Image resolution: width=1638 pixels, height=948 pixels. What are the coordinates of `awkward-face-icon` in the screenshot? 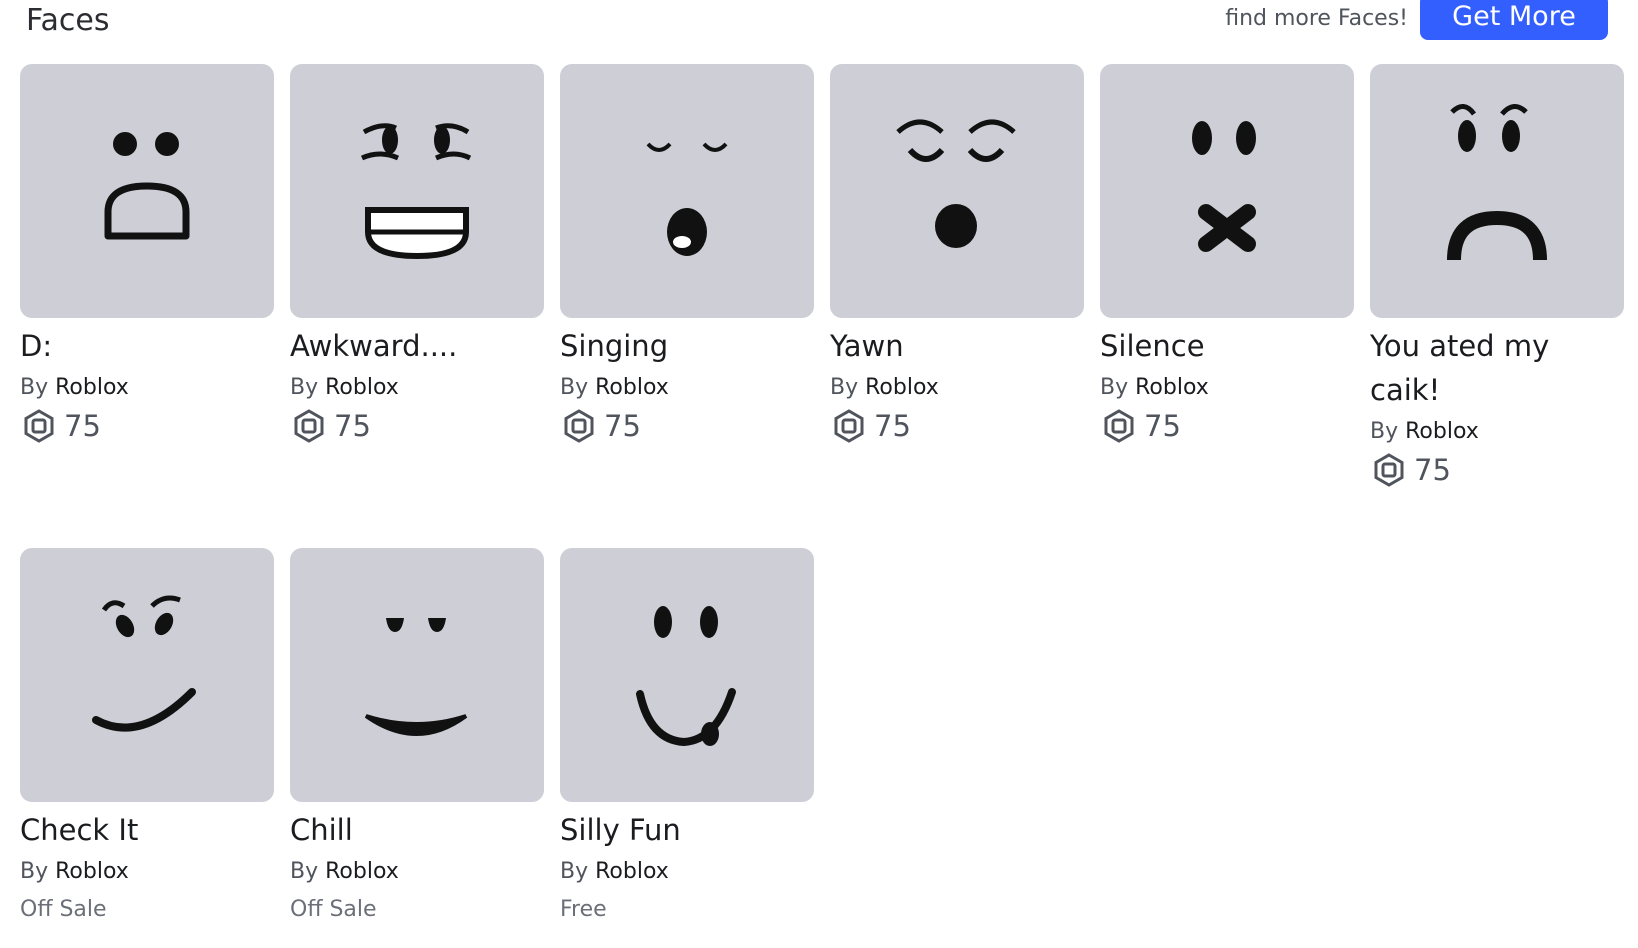 It's located at (416, 191).